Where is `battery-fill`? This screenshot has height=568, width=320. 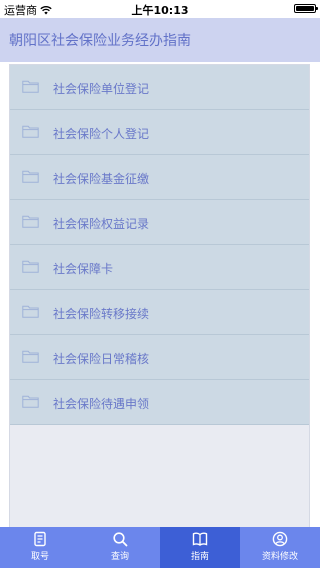 battery-fill is located at coordinates (305, 8).